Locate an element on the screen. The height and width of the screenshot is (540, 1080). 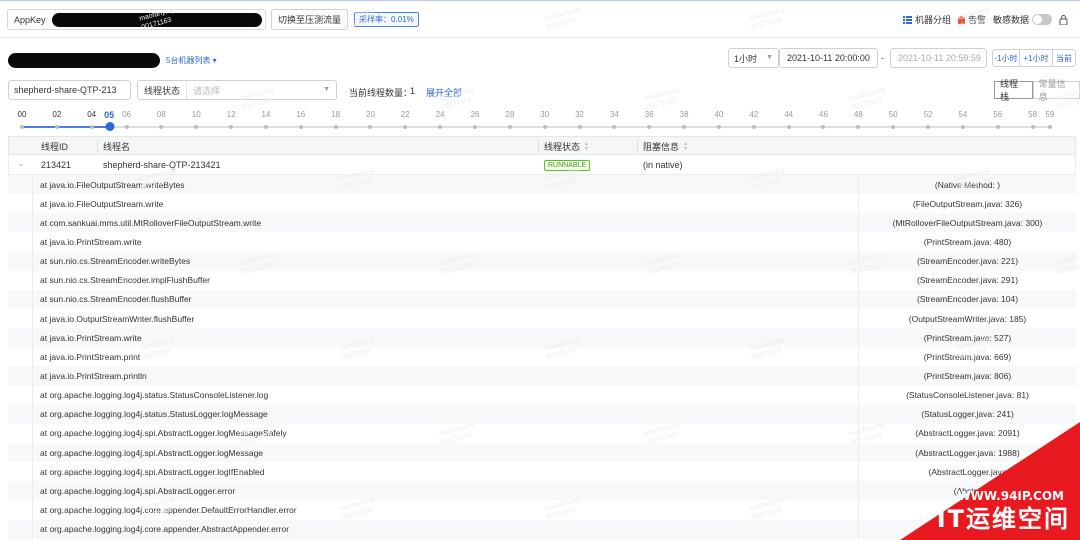
timeline-tick-label: 20 is located at coordinates (370, 114).